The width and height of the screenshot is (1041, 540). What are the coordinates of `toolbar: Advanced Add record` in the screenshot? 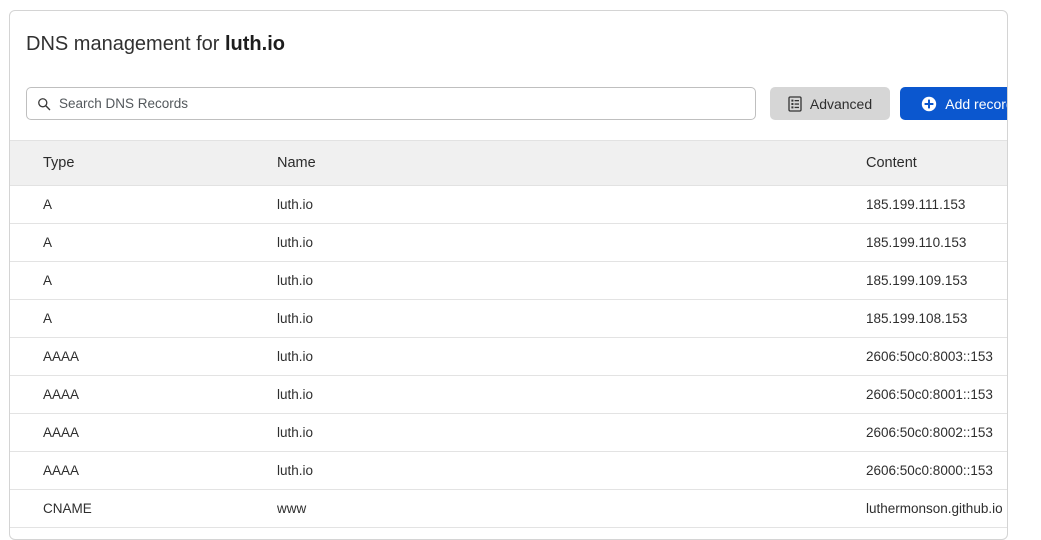 It's located at (516, 104).